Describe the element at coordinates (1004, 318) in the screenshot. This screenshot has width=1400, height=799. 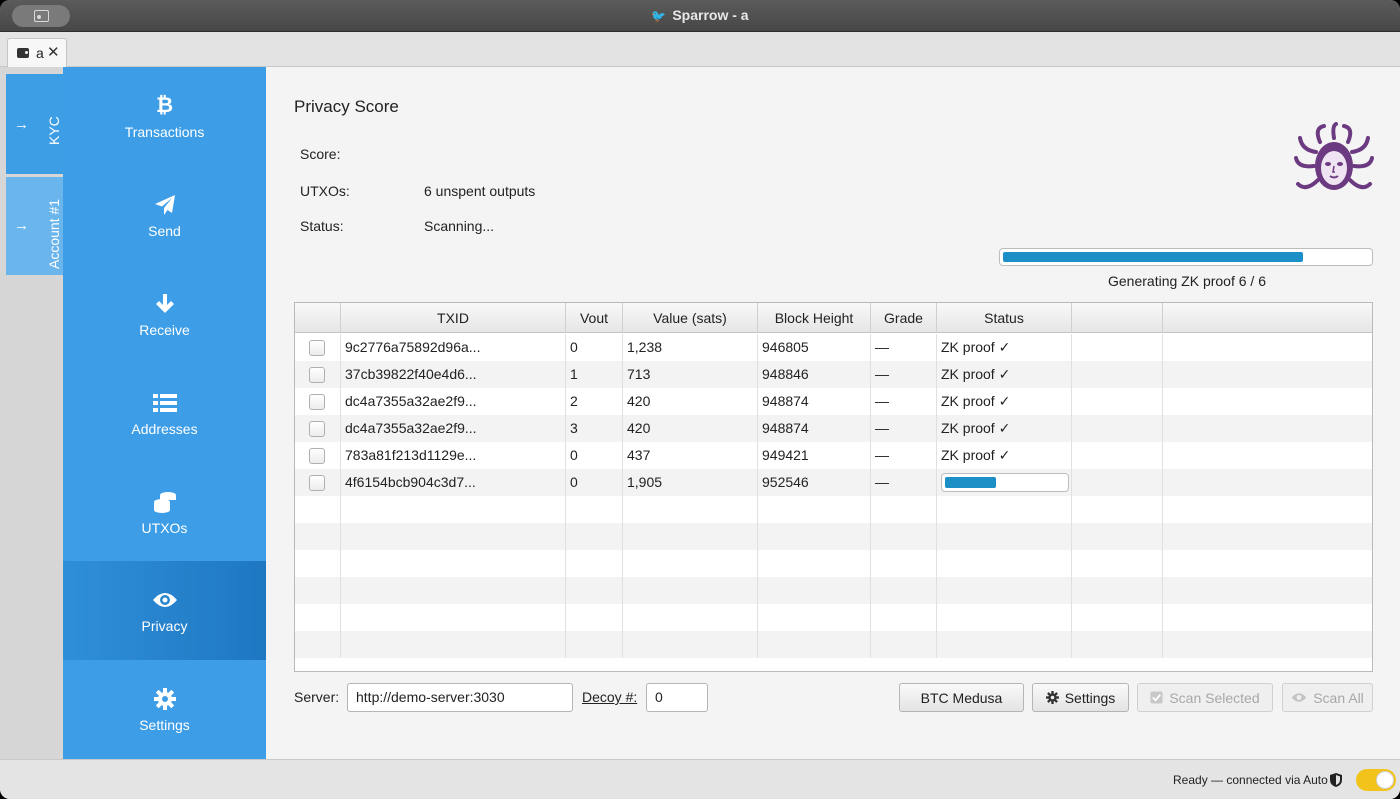
I see `column-header-status: Status` at that location.